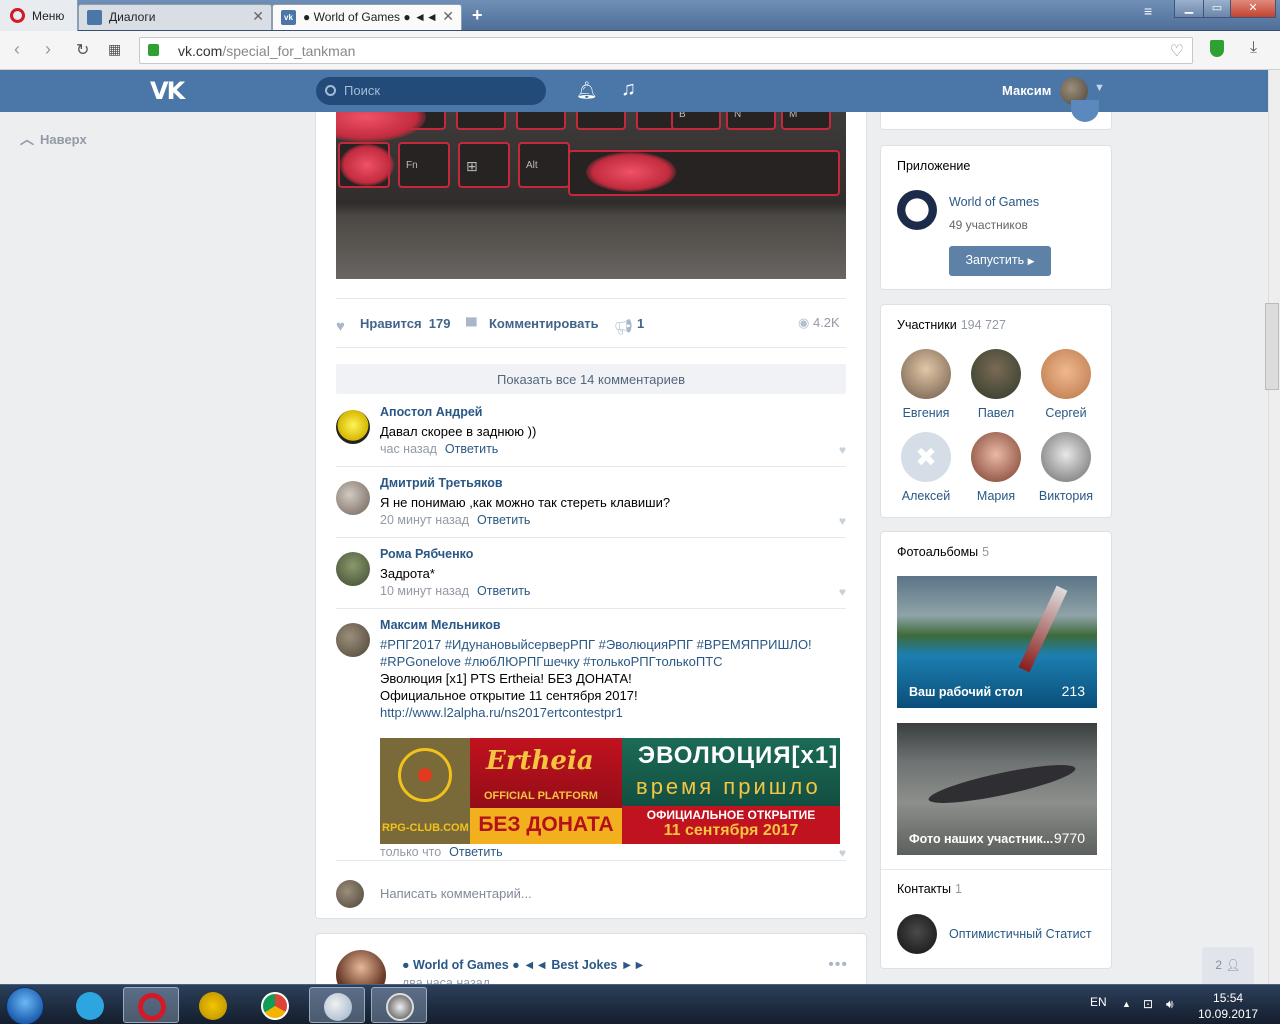 The height and width of the screenshot is (1024, 1280). Describe the element at coordinates (407, 573) in the screenshot. I see `comment-text: Задрота*` at that location.